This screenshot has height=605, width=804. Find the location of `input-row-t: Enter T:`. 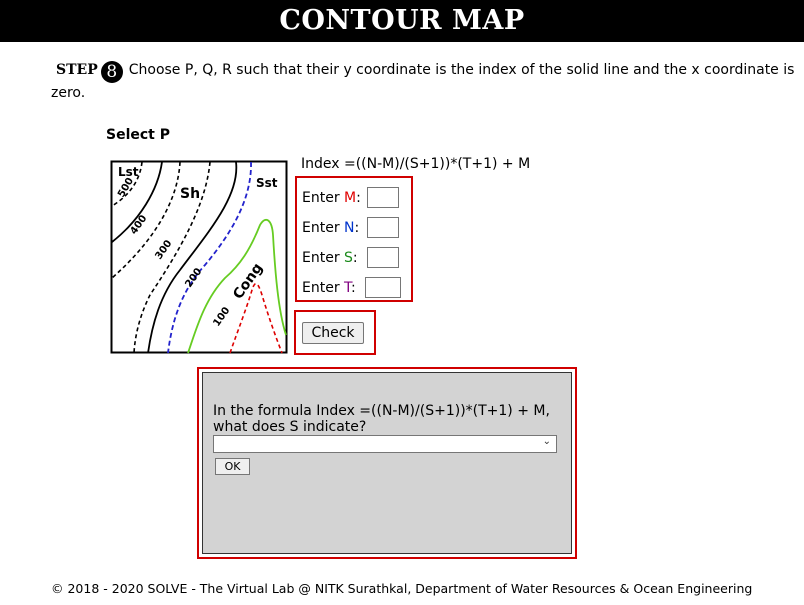

input-row-t: Enter T: is located at coordinates (351, 287).